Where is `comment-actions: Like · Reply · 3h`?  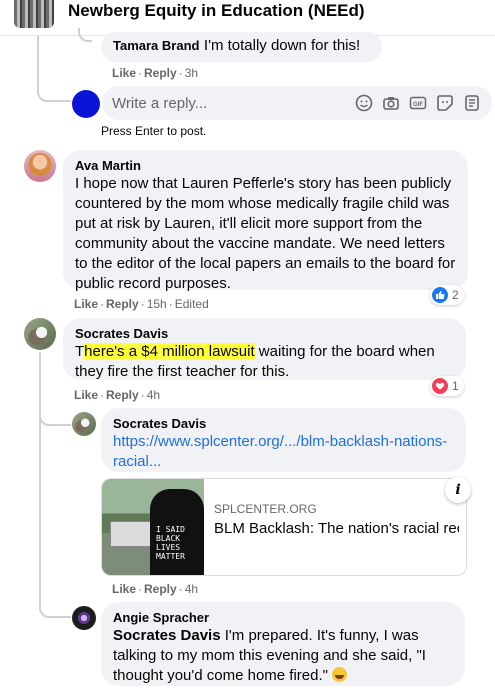 comment-actions: Like · Reply · 3h is located at coordinates (155, 73).